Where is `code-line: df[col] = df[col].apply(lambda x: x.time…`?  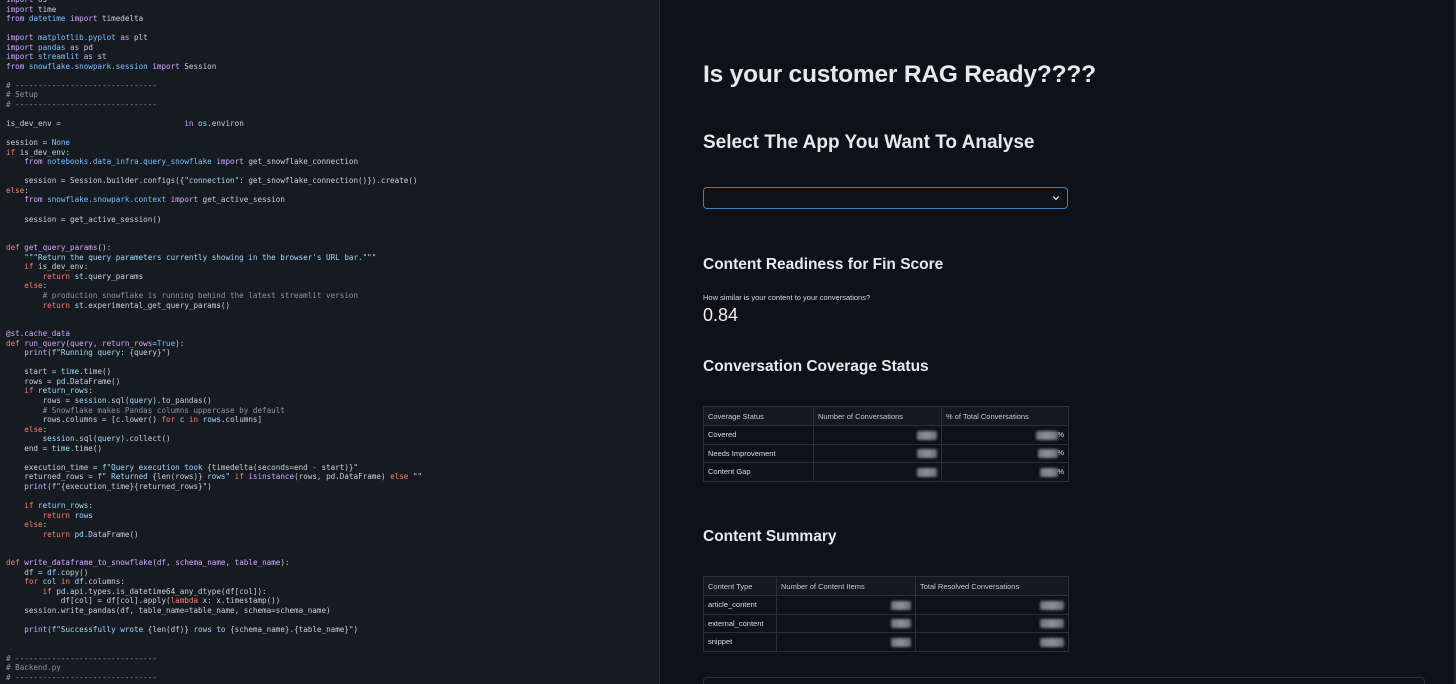
code-line: df[col] = df[col].apply(lambda x: x.time… is located at coordinates (143, 601).